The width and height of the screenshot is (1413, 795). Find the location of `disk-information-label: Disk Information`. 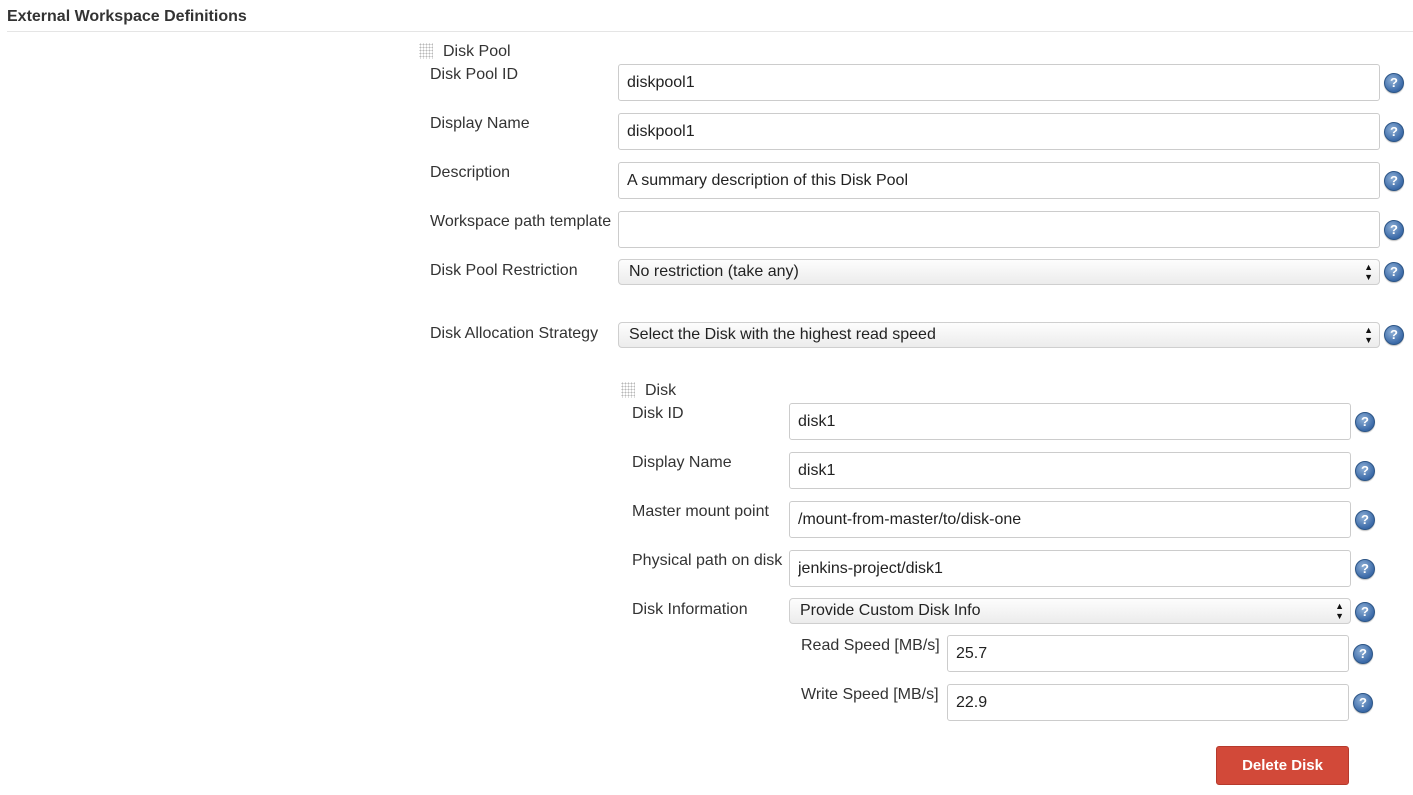

disk-information-label: Disk Information is located at coordinates (690, 609).